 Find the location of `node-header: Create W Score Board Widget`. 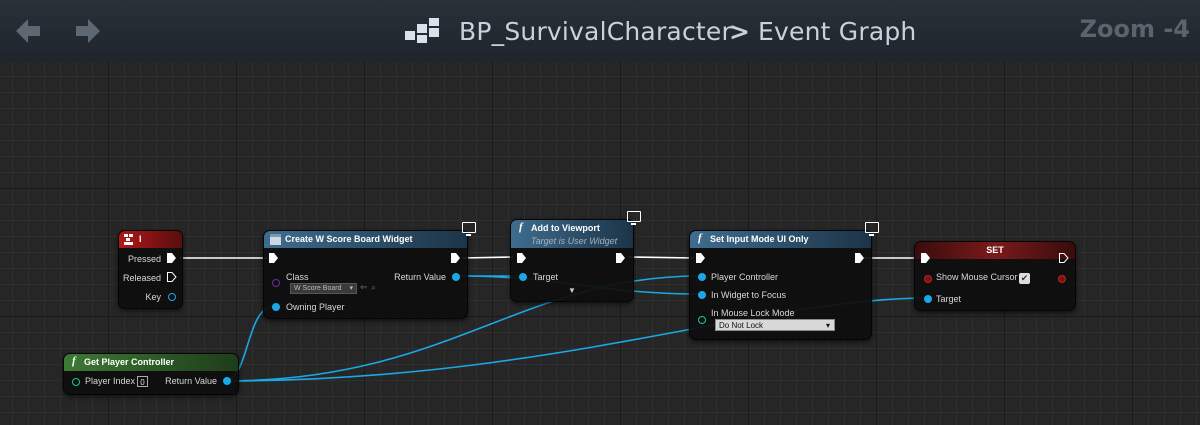

node-header: Create W Score Board Widget is located at coordinates (365, 239).